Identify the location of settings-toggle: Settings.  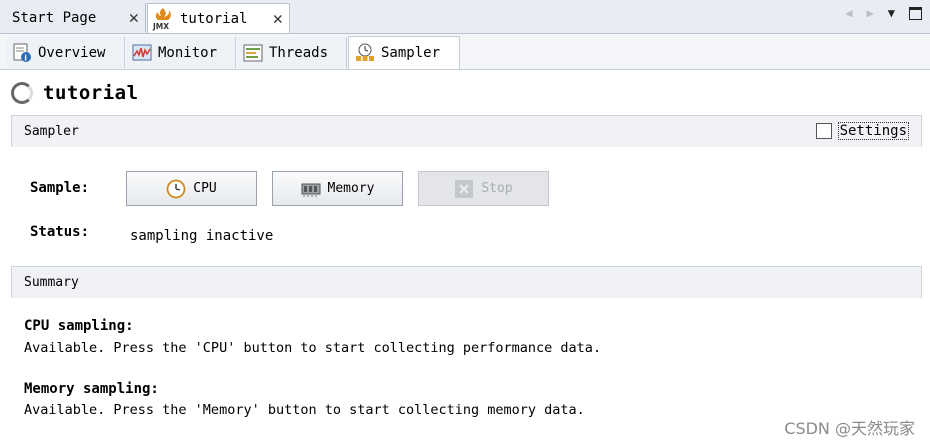
(862, 131).